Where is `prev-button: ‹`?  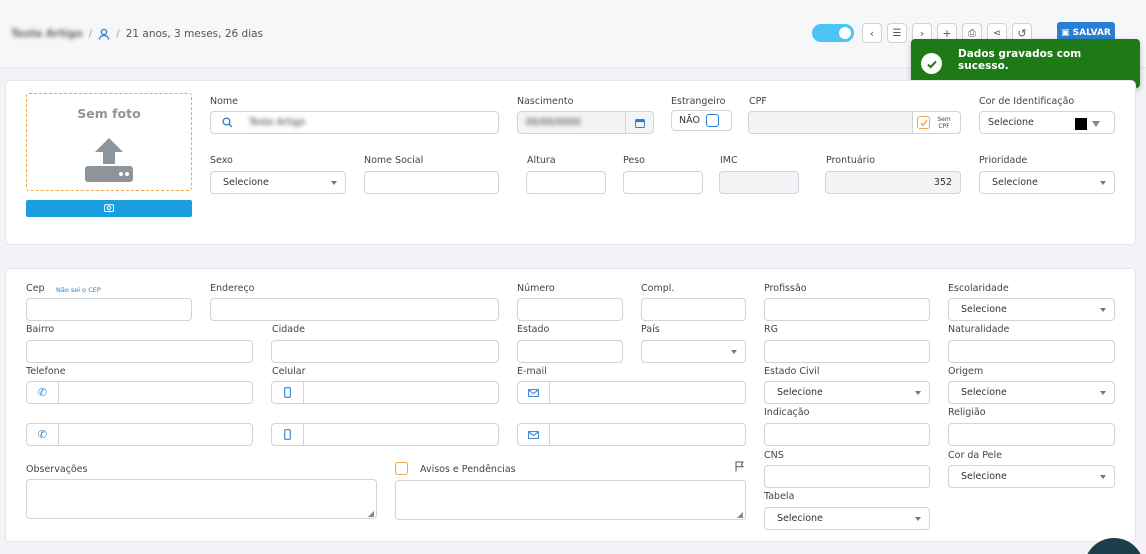
prev-button: ‹ is located at coordinates (872, 33).